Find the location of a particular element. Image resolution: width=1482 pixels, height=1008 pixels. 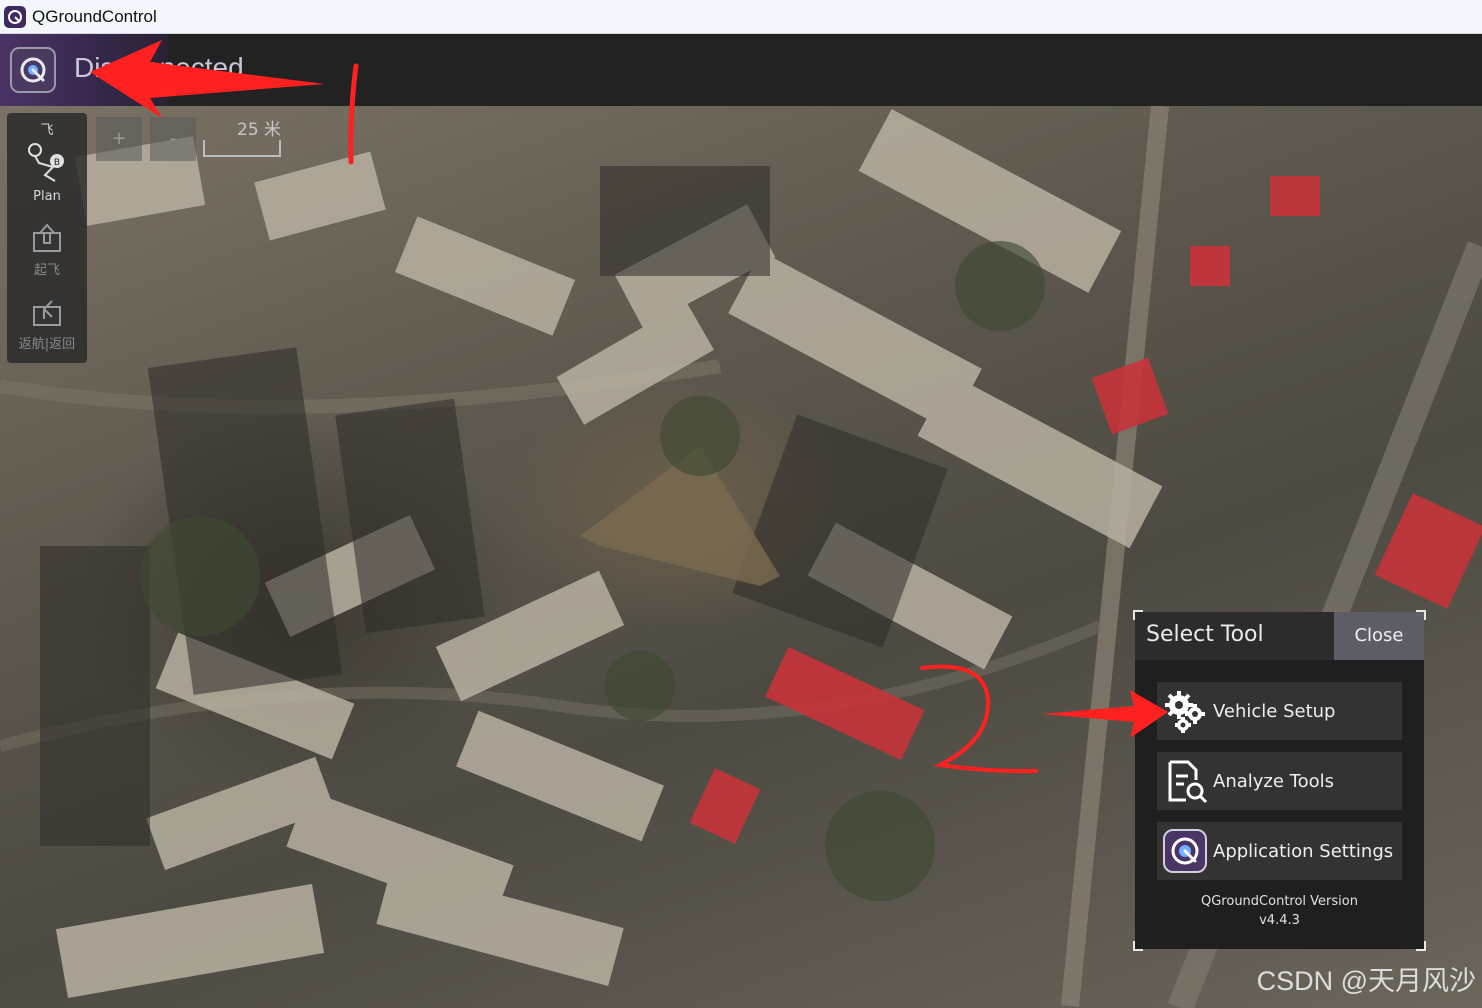

qgc-menu-button: Disconnected is located at coordinates (122, 70).